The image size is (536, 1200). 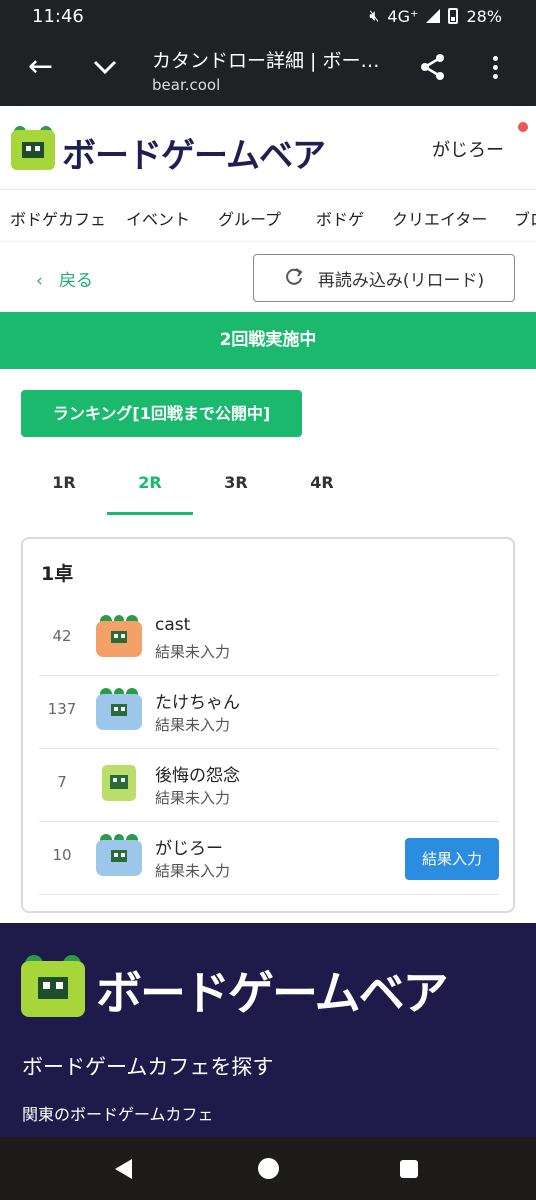 What do you see at coordinates (272, 59) in the screenshot?
I see `page-title: カタンドロー詳細 | ボードゲームベア` at bounding box center [272, 59].